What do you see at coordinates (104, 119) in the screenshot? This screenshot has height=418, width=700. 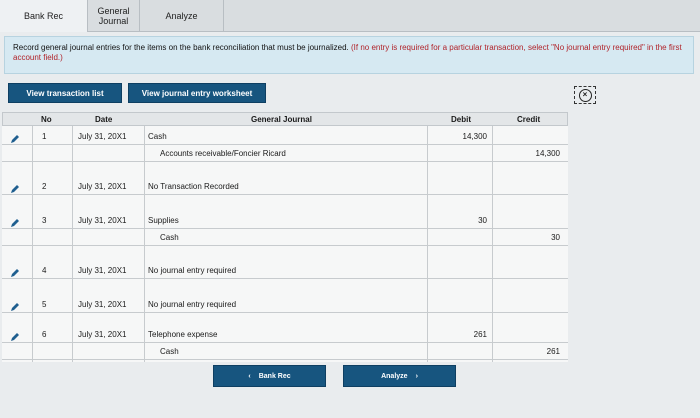 I see `header-date: Date` at bounding box center [104, 119].